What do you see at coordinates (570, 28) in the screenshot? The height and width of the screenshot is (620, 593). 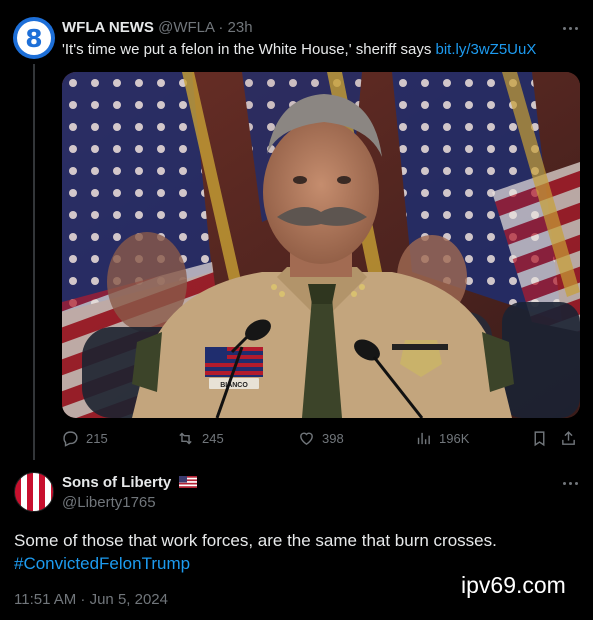 I see `more-icon` at bounding box center [570, 28].